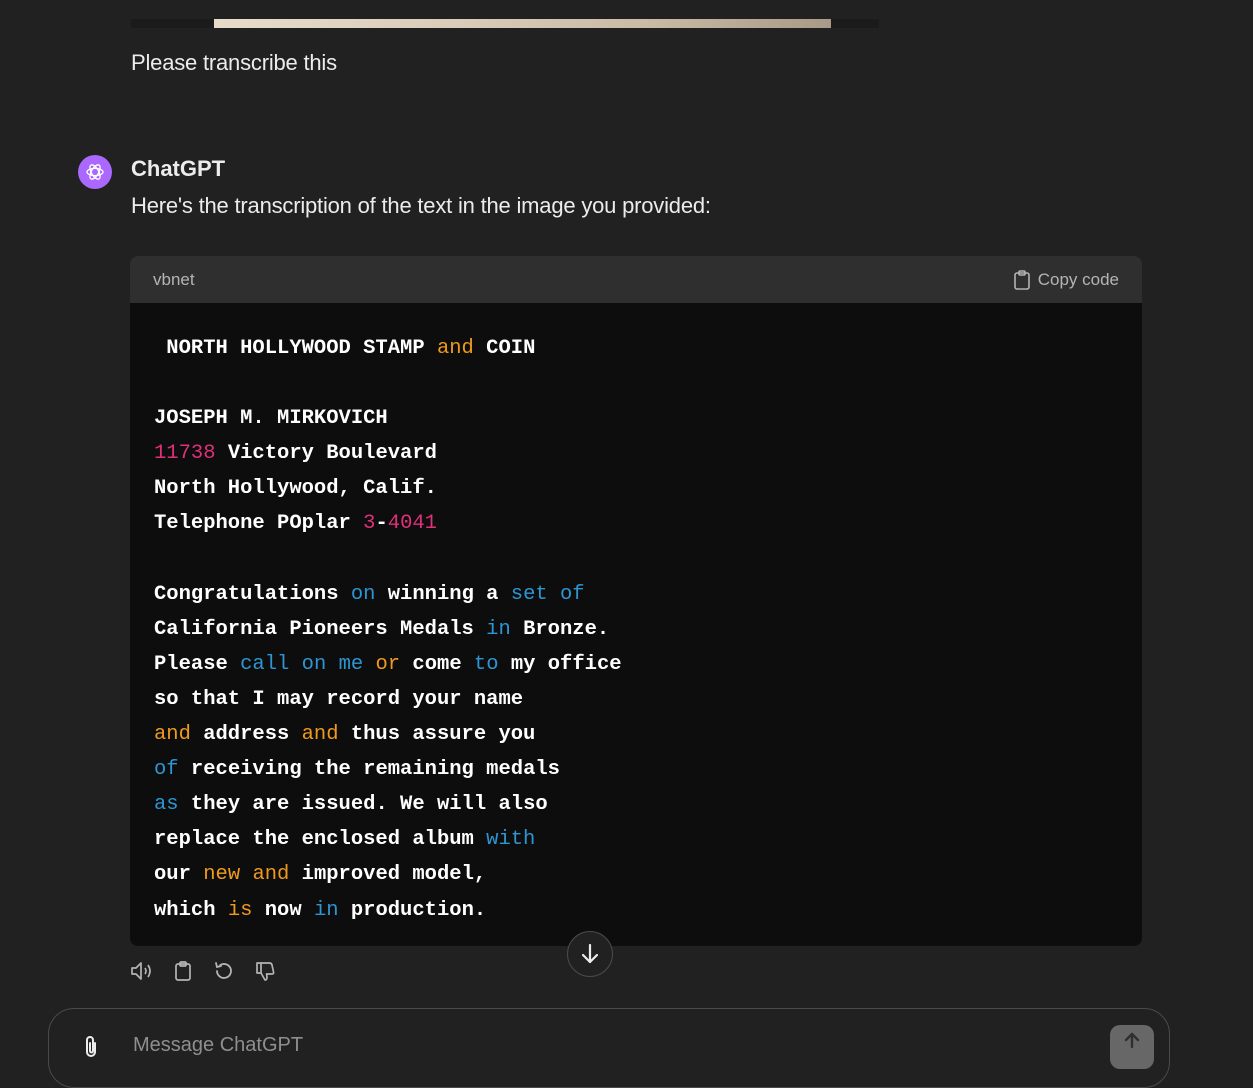 The width and height of the screenshot is (1253, 1088). I want to click on copy-button, so click(183, 971).